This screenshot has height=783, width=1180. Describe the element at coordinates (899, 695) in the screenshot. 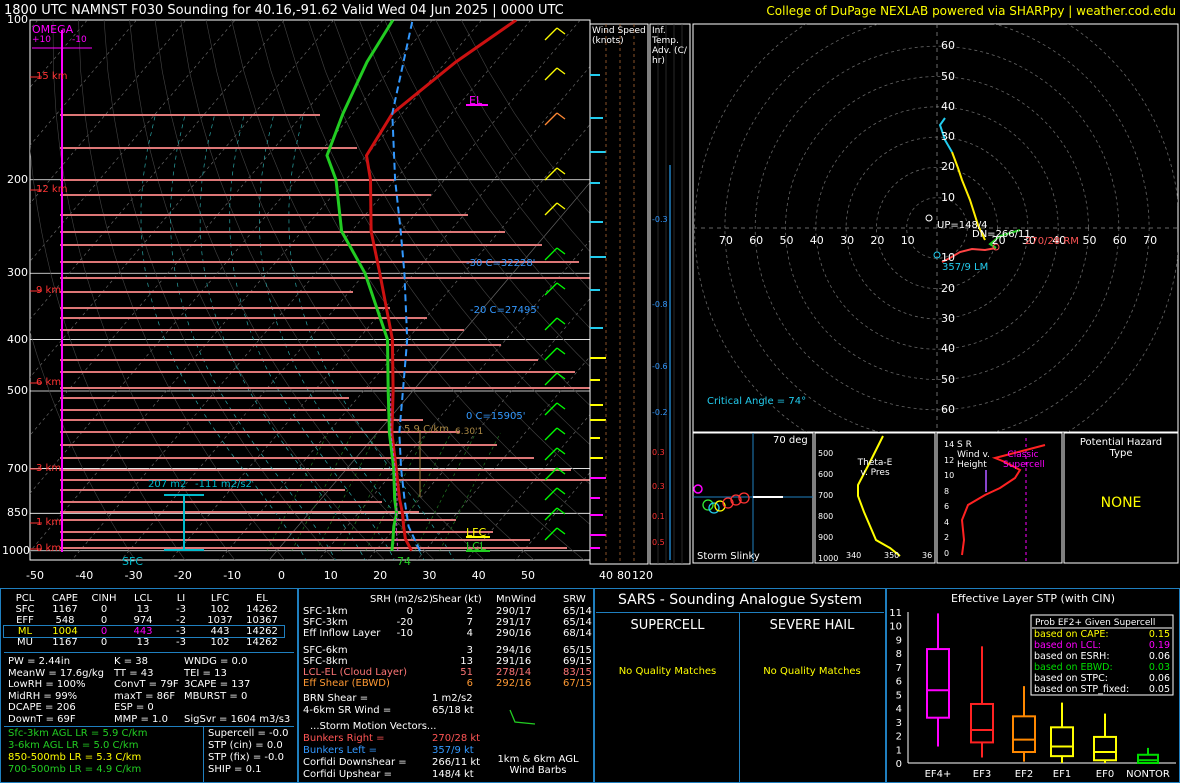

I see `stp-y-tick-label: 5` at that location.